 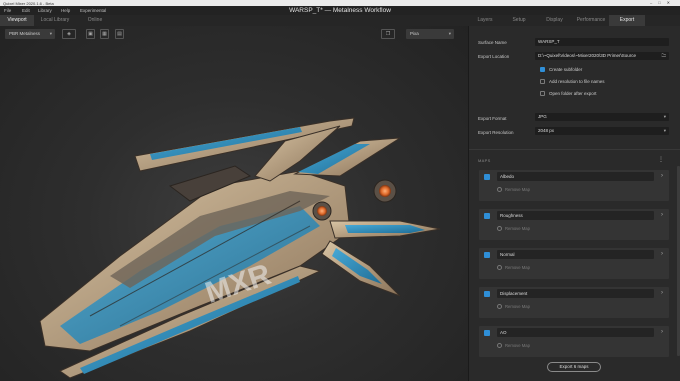 I want to click on map-card-normal: Normal › Remove Map, so click(x=574, y=263).